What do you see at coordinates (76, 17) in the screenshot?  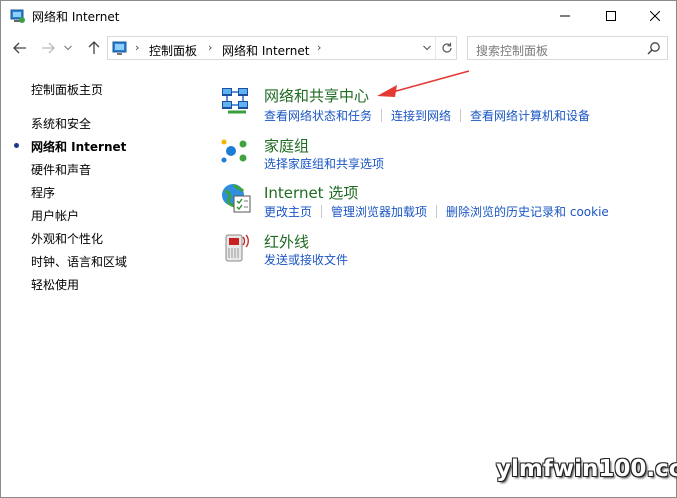 I see `window-title: 网络和 Internet` at bounding box center [76, 17].